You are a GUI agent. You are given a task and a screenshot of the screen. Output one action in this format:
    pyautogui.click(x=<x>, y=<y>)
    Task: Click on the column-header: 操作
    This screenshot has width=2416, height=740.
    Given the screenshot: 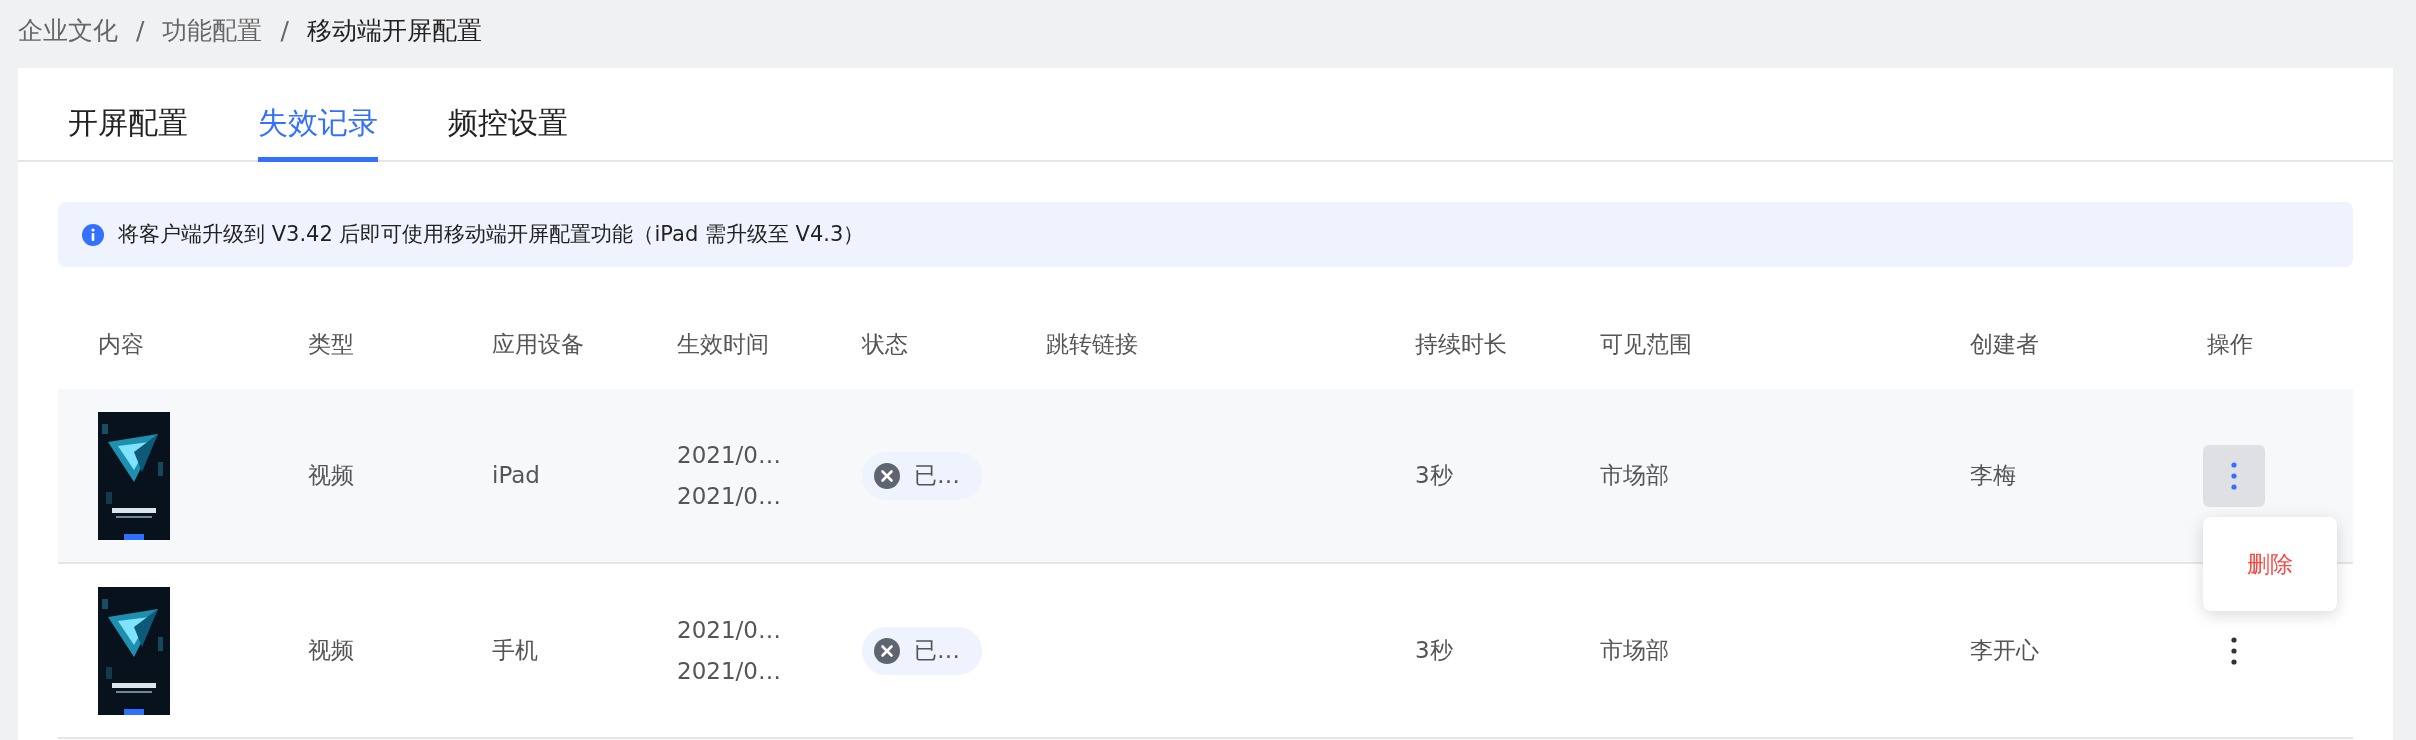 What is the action you would take?
    pyautogui.click(x=2230, y=344)
    